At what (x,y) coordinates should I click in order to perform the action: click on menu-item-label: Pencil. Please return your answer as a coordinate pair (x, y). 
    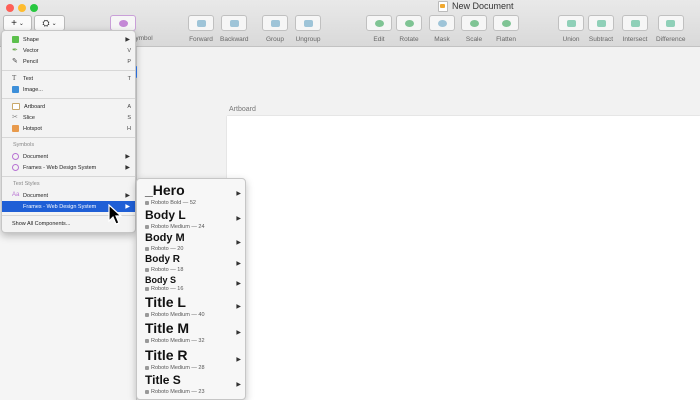
    Looking at the image, I should click on (30, 61).